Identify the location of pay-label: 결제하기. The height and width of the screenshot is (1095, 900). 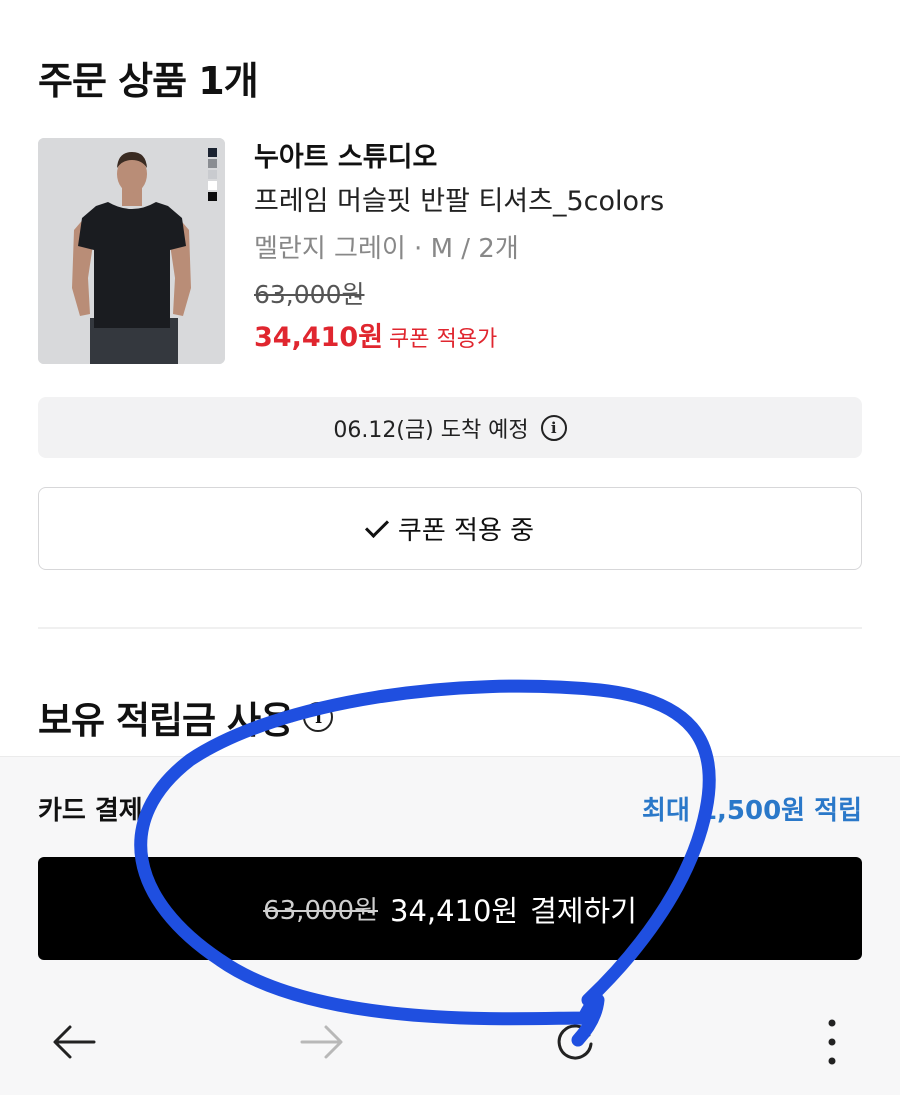
(583, 910).